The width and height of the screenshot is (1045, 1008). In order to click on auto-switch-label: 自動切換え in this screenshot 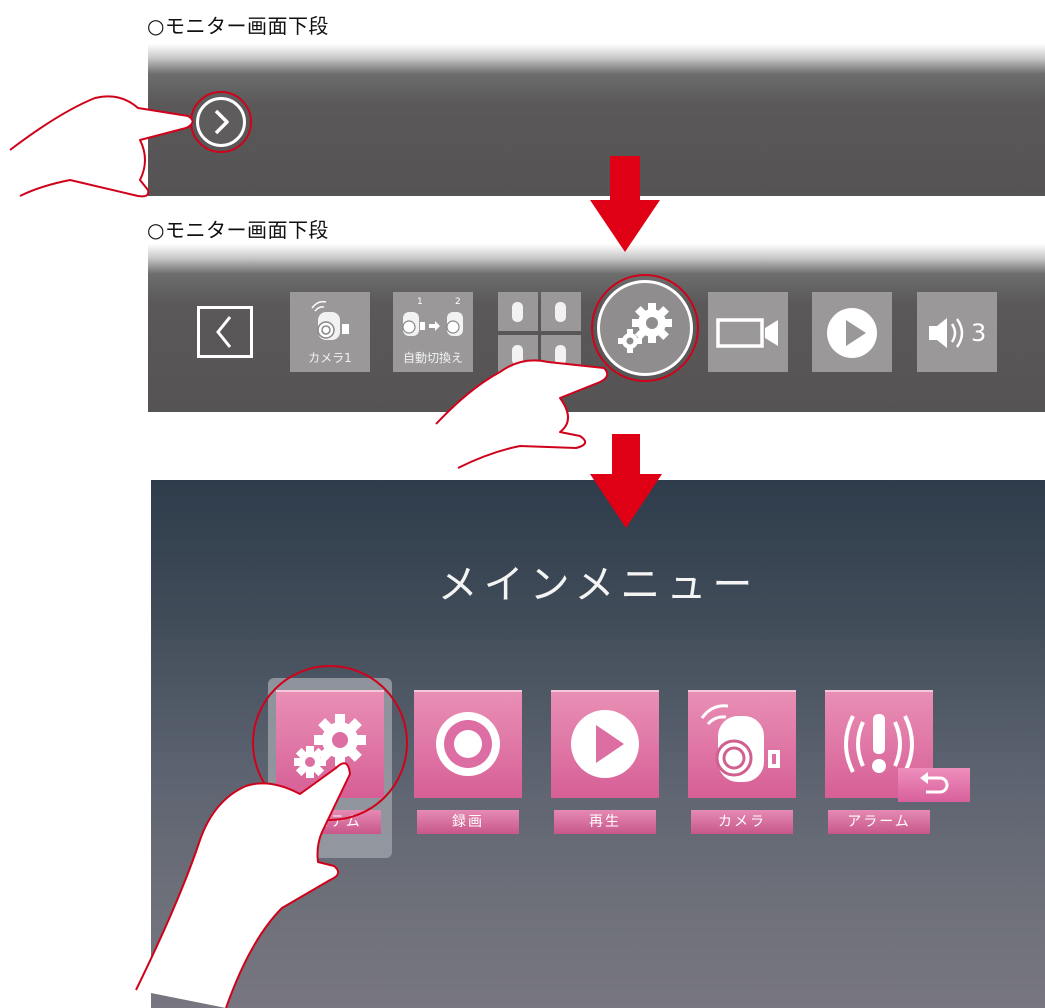, I will do `click(432, 358)`.